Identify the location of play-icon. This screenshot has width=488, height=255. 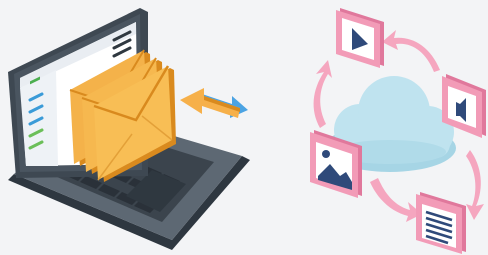
(360, 38).